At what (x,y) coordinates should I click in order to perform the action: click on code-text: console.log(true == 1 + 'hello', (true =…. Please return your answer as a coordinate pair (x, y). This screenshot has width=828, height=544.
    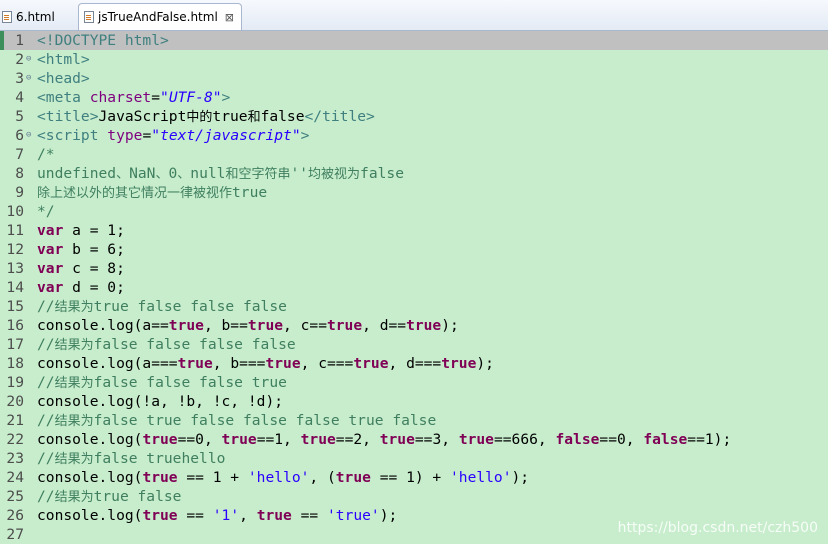
    Looking at the image, I should click on (283, 477).